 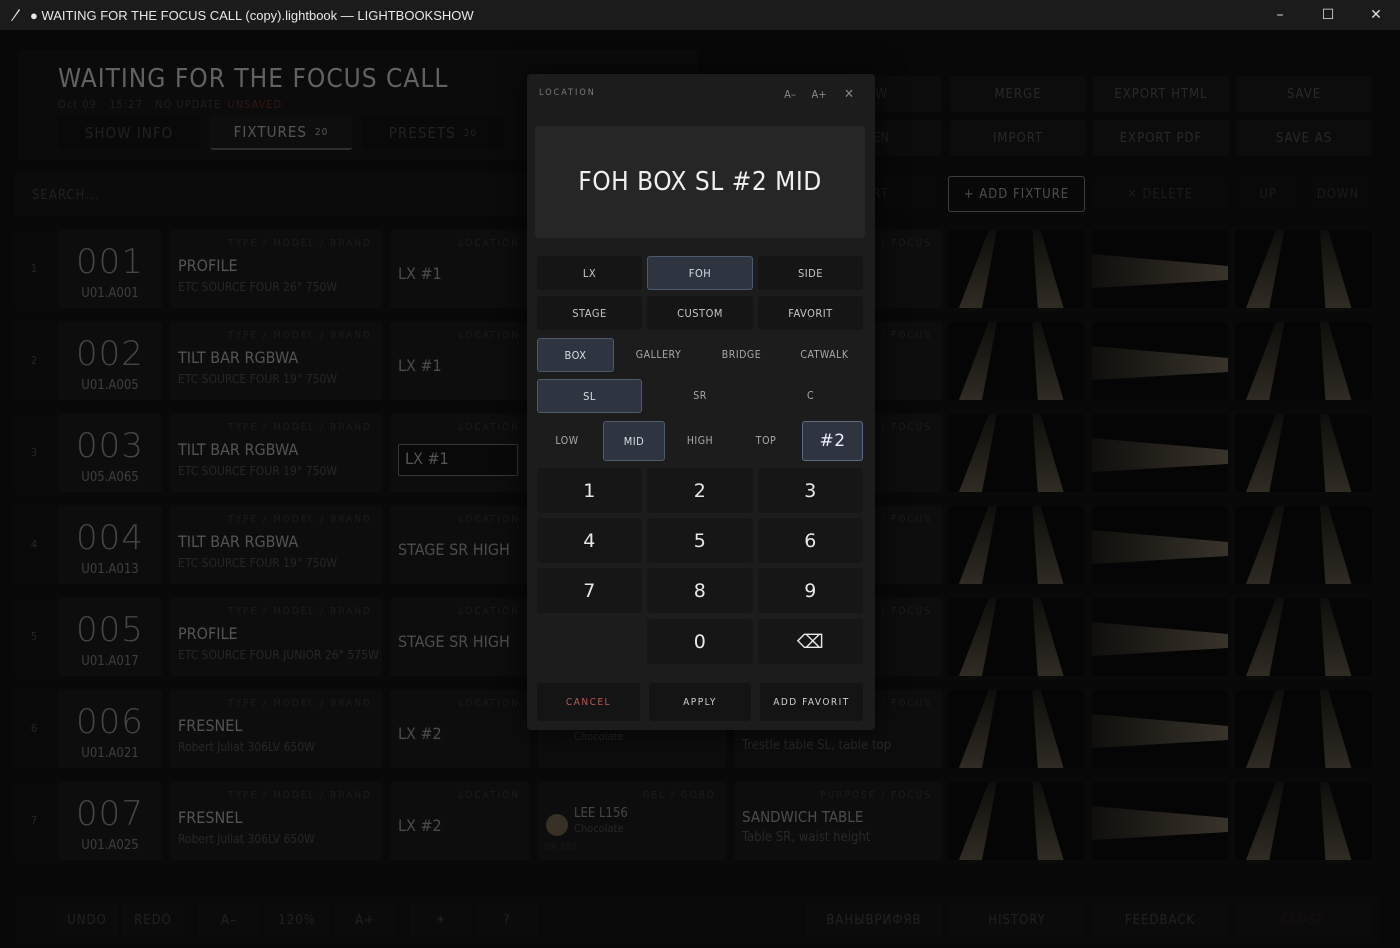 What do you see at coordinates (575, 355) in the screenshot?
I see `place-box-button: BOX` at bounding box center [575, 355].